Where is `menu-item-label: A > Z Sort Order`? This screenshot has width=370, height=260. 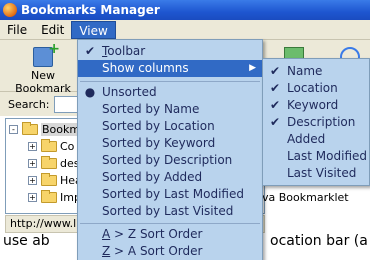 menu-item-label: A > Z Sort Order is located at coordinates (152, 234).